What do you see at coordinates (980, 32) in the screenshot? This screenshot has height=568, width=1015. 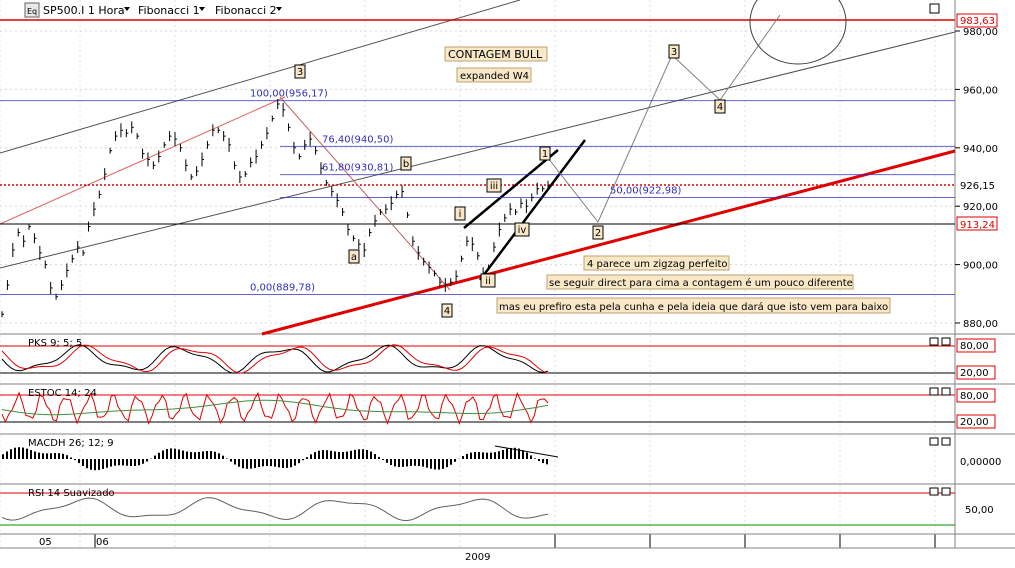 I see `y-tick-label: 980,00` at bounding box center [980, 32].